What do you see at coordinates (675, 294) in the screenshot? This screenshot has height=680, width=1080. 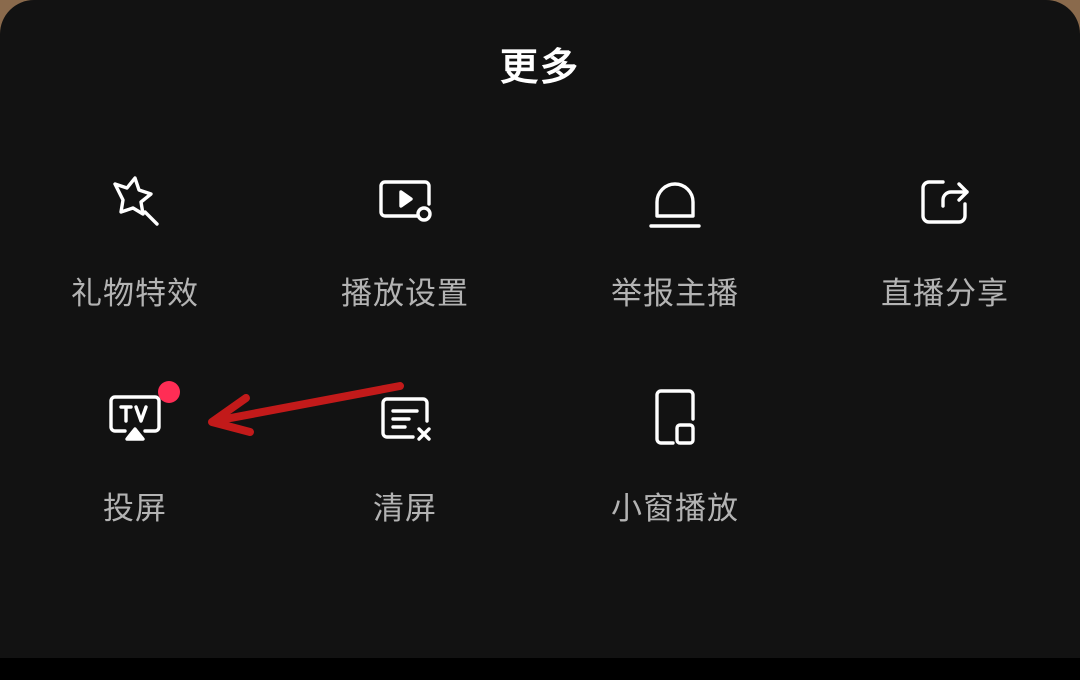 I see `option-label: 举报主播` at bounding box center [675, 294].